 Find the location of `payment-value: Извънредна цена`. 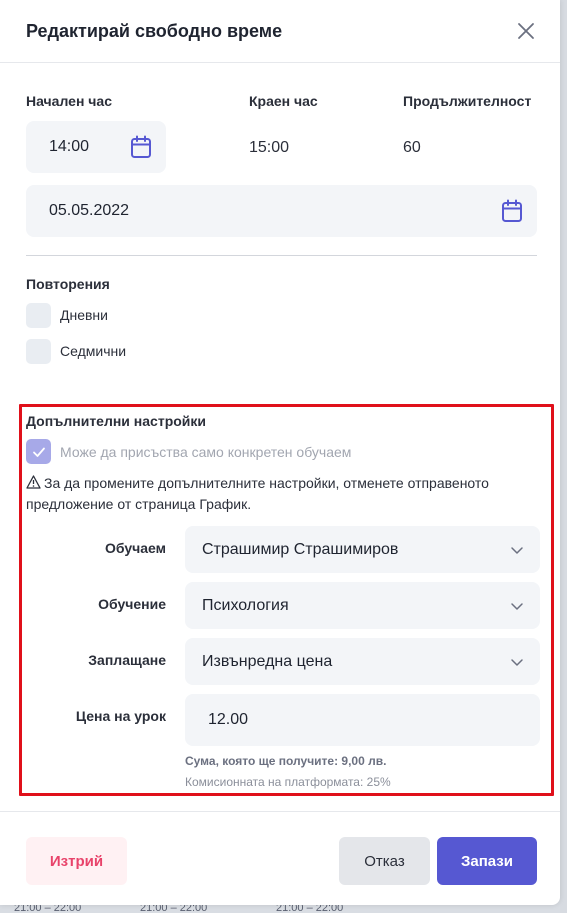

payment-value: Извънредна цена is located at coordinates (267, 661).